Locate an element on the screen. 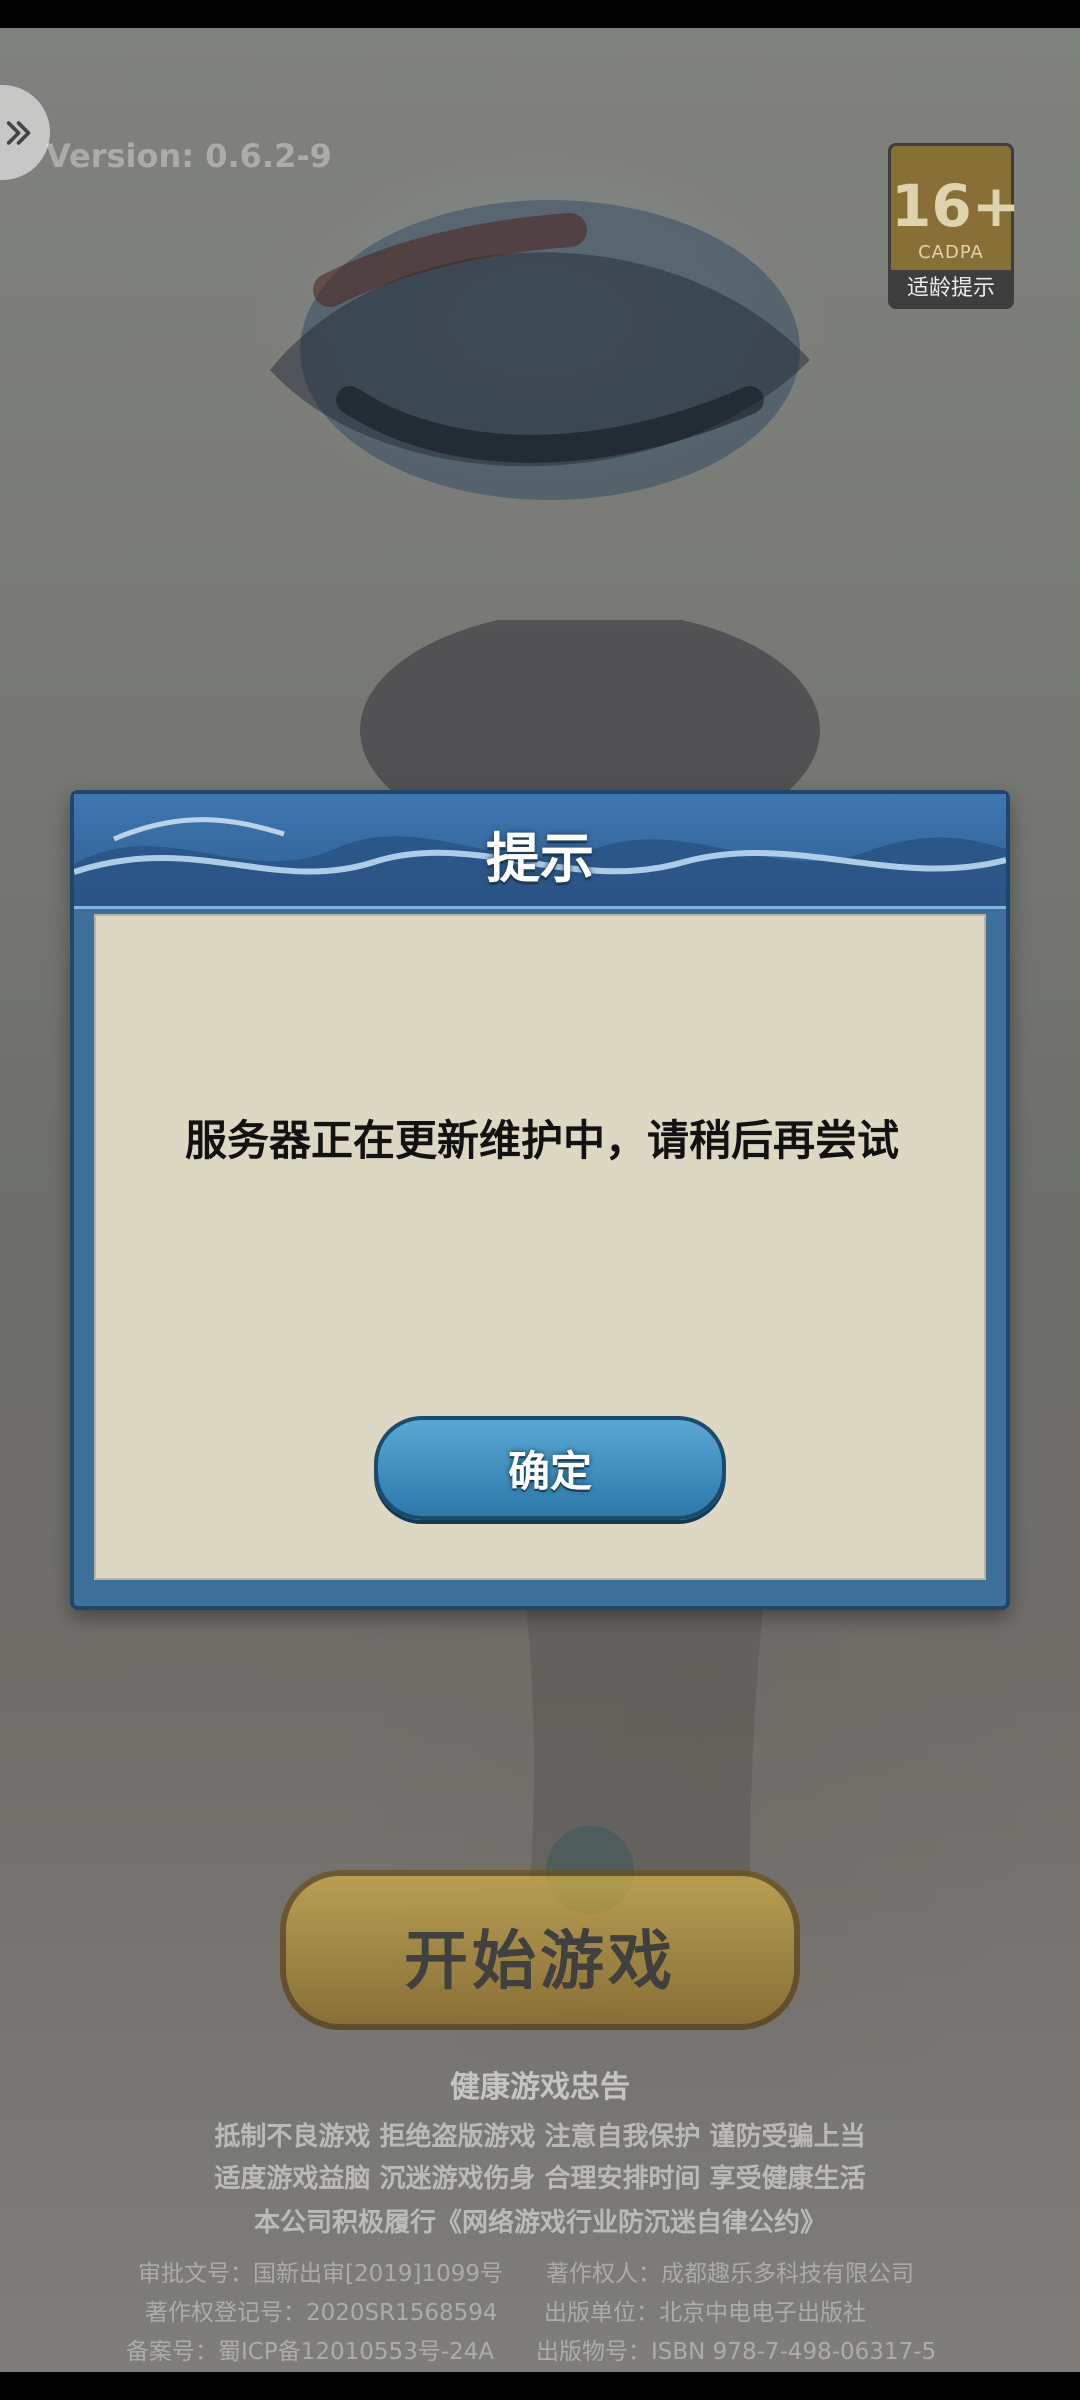 This screenshot has width=1080, height=2400. dialog-message: 服务器正在更新维护中，请稍后再尝试 is located at coordinates (541, 1140).